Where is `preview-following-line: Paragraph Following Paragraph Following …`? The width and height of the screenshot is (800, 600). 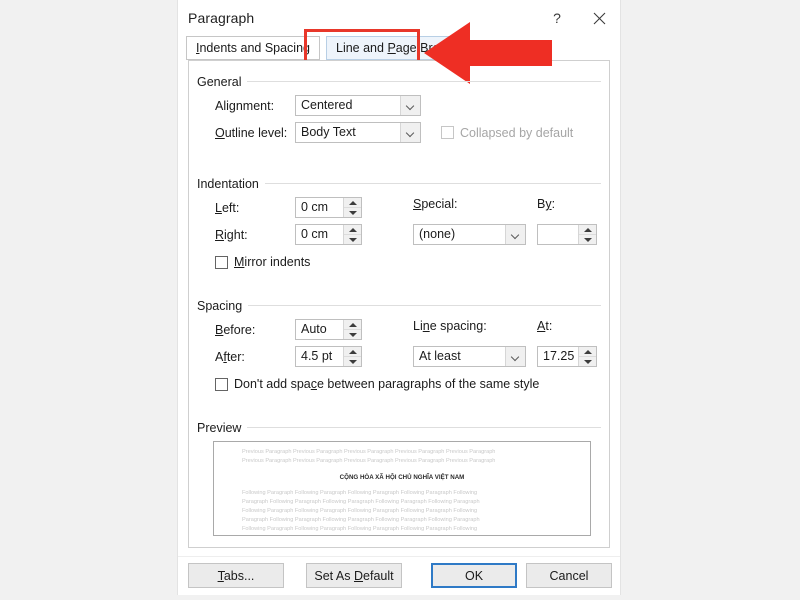
preview-following-line: Paragraph Following Paragraph Following … is located at coordinates (361, 520).